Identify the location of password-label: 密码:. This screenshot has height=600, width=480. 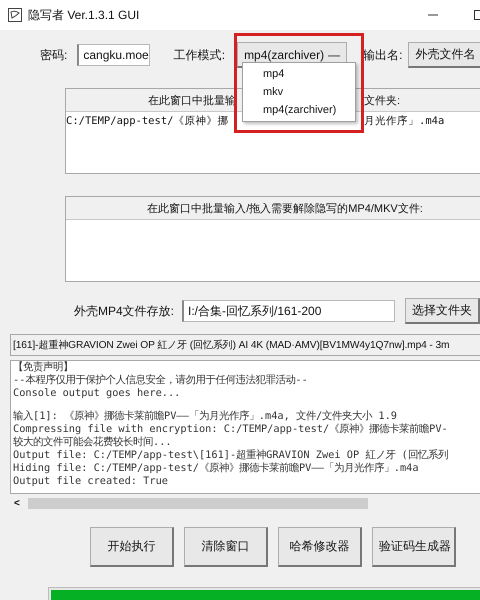
(54, 55).